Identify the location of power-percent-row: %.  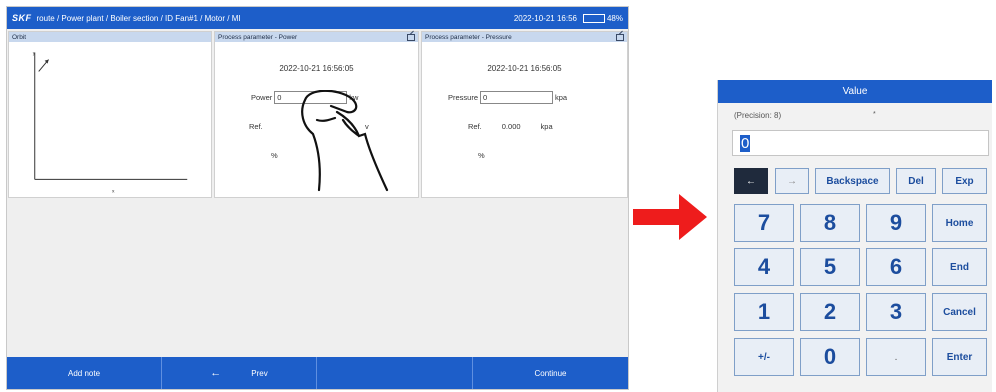
(274, 155).